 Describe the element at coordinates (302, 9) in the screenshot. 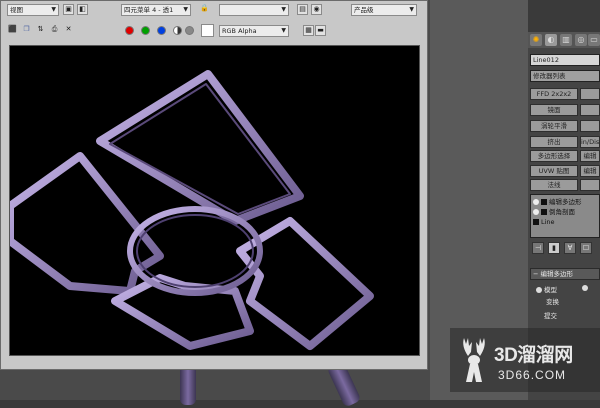

I see `render-setup-icon: ▤` at that location.